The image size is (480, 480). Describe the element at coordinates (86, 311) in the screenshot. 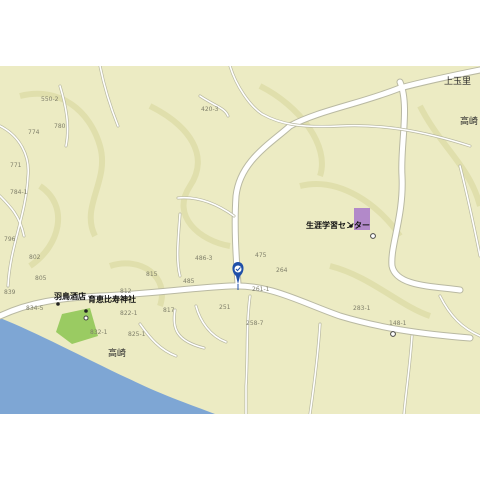

I see `shrine-dot` at that location.